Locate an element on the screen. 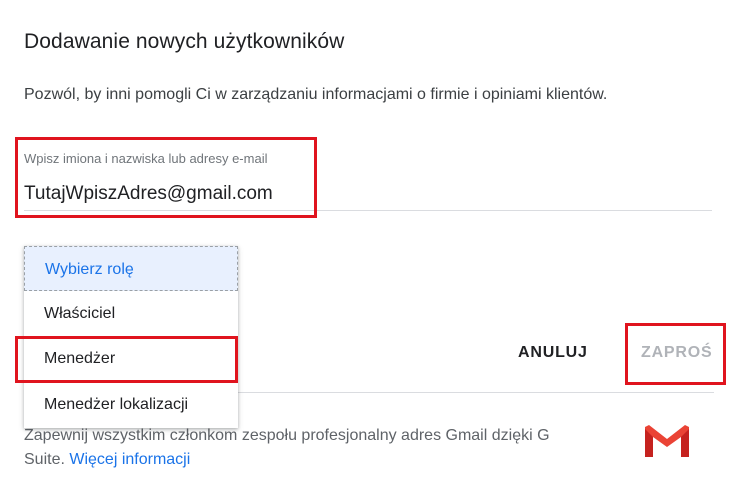  gmail-icon is located at coordinates (667, 441).